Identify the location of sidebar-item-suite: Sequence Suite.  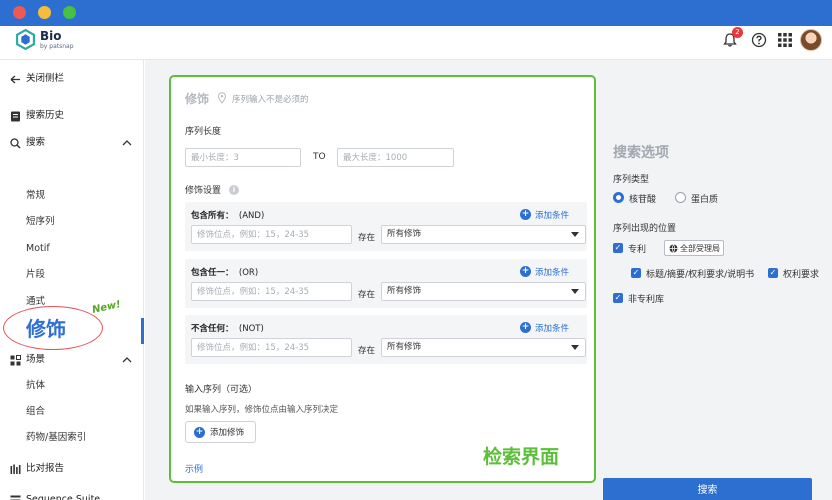
(72, 493).